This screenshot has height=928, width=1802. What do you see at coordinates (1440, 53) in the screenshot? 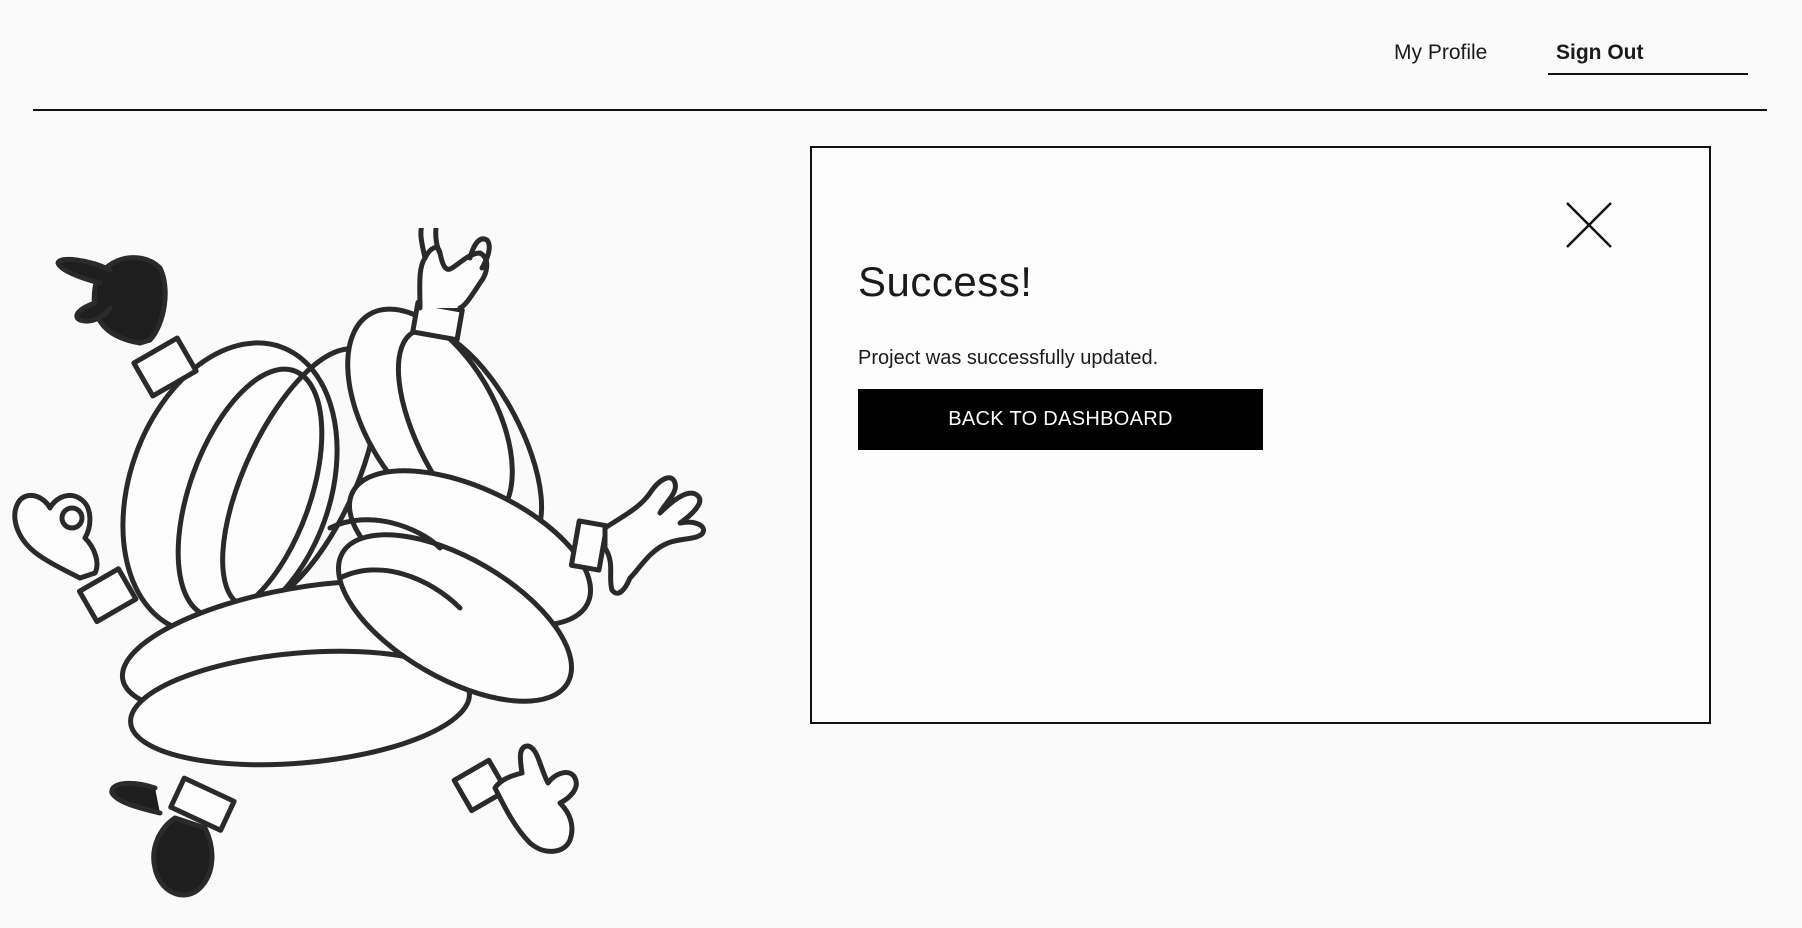
I see `my-profile-link: My Profile` at bounding box center [1440, 53].